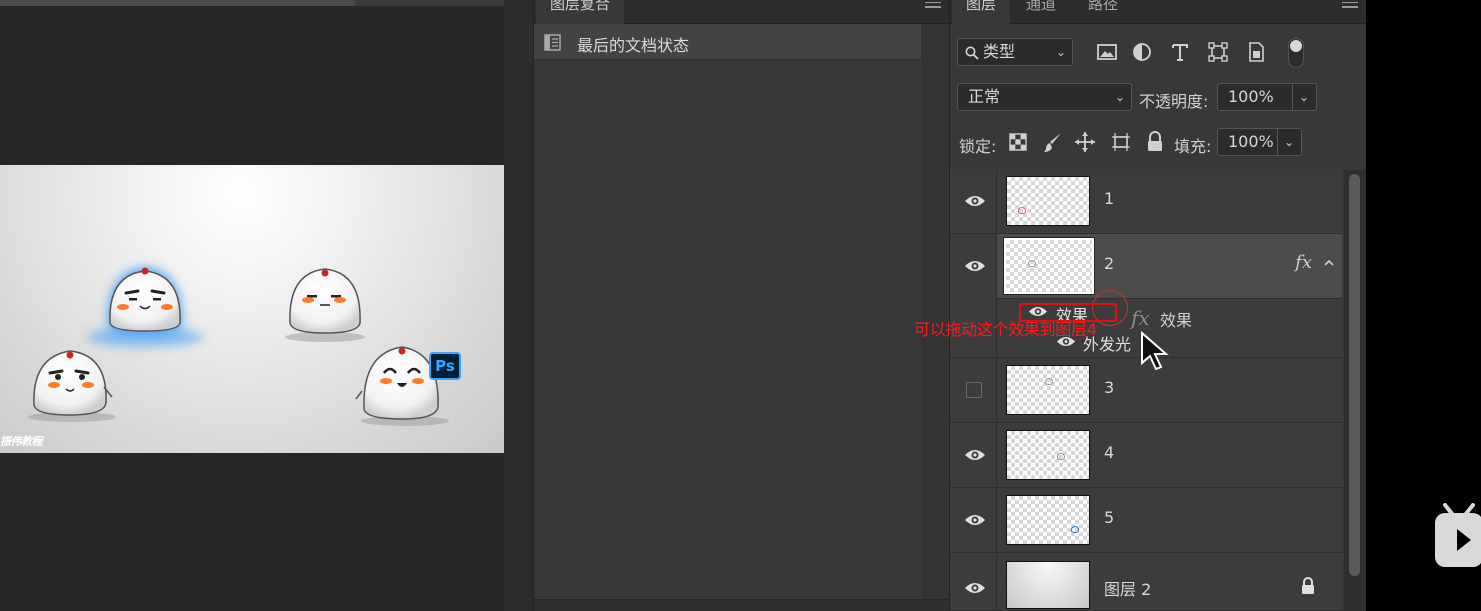  Describe the element at coordinates (1193, 146) in the screenshot. I see `fill-label: 填充:` at that location.